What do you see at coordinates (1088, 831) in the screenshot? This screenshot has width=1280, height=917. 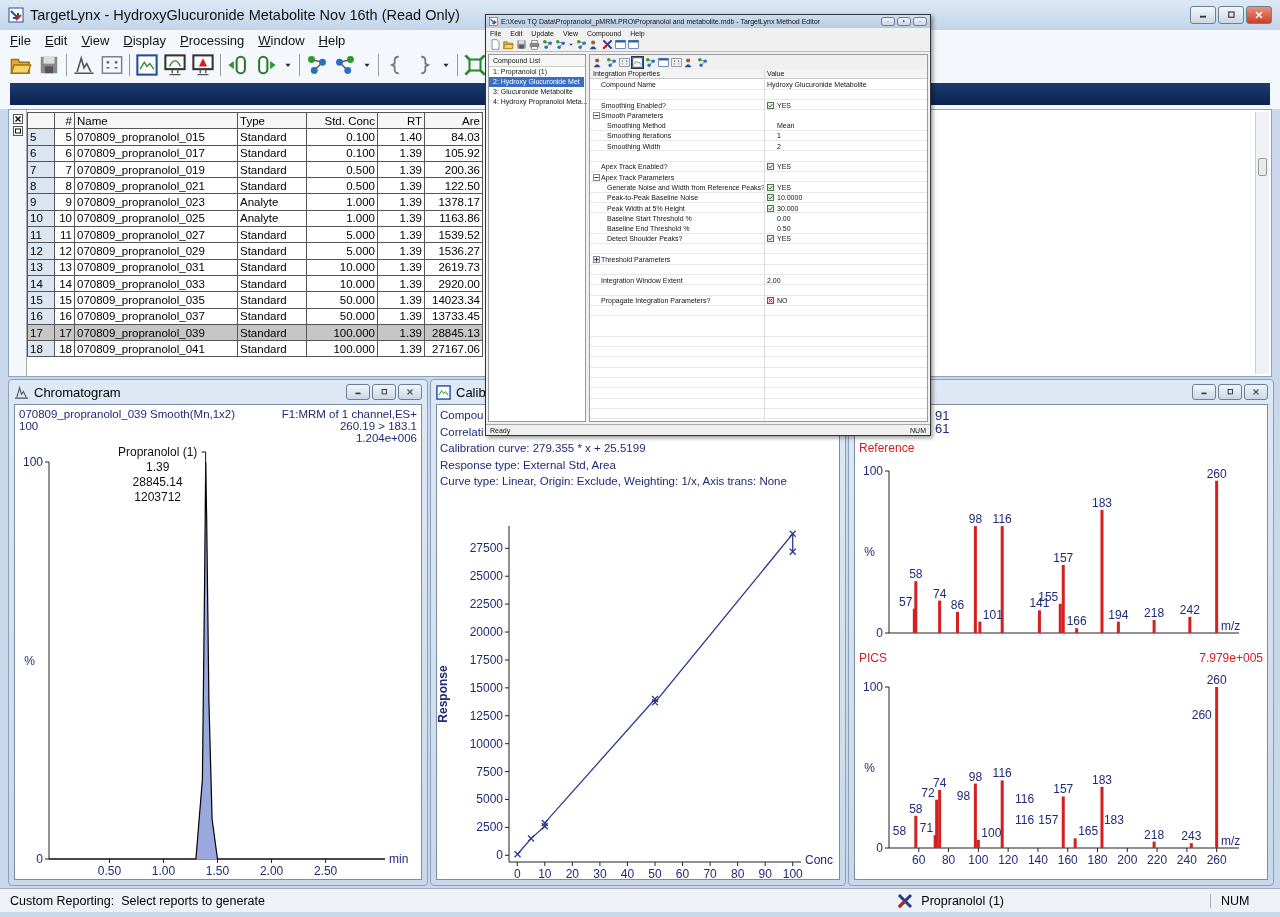 I see `peak-label: 165` at bounding box center [1088, 831].